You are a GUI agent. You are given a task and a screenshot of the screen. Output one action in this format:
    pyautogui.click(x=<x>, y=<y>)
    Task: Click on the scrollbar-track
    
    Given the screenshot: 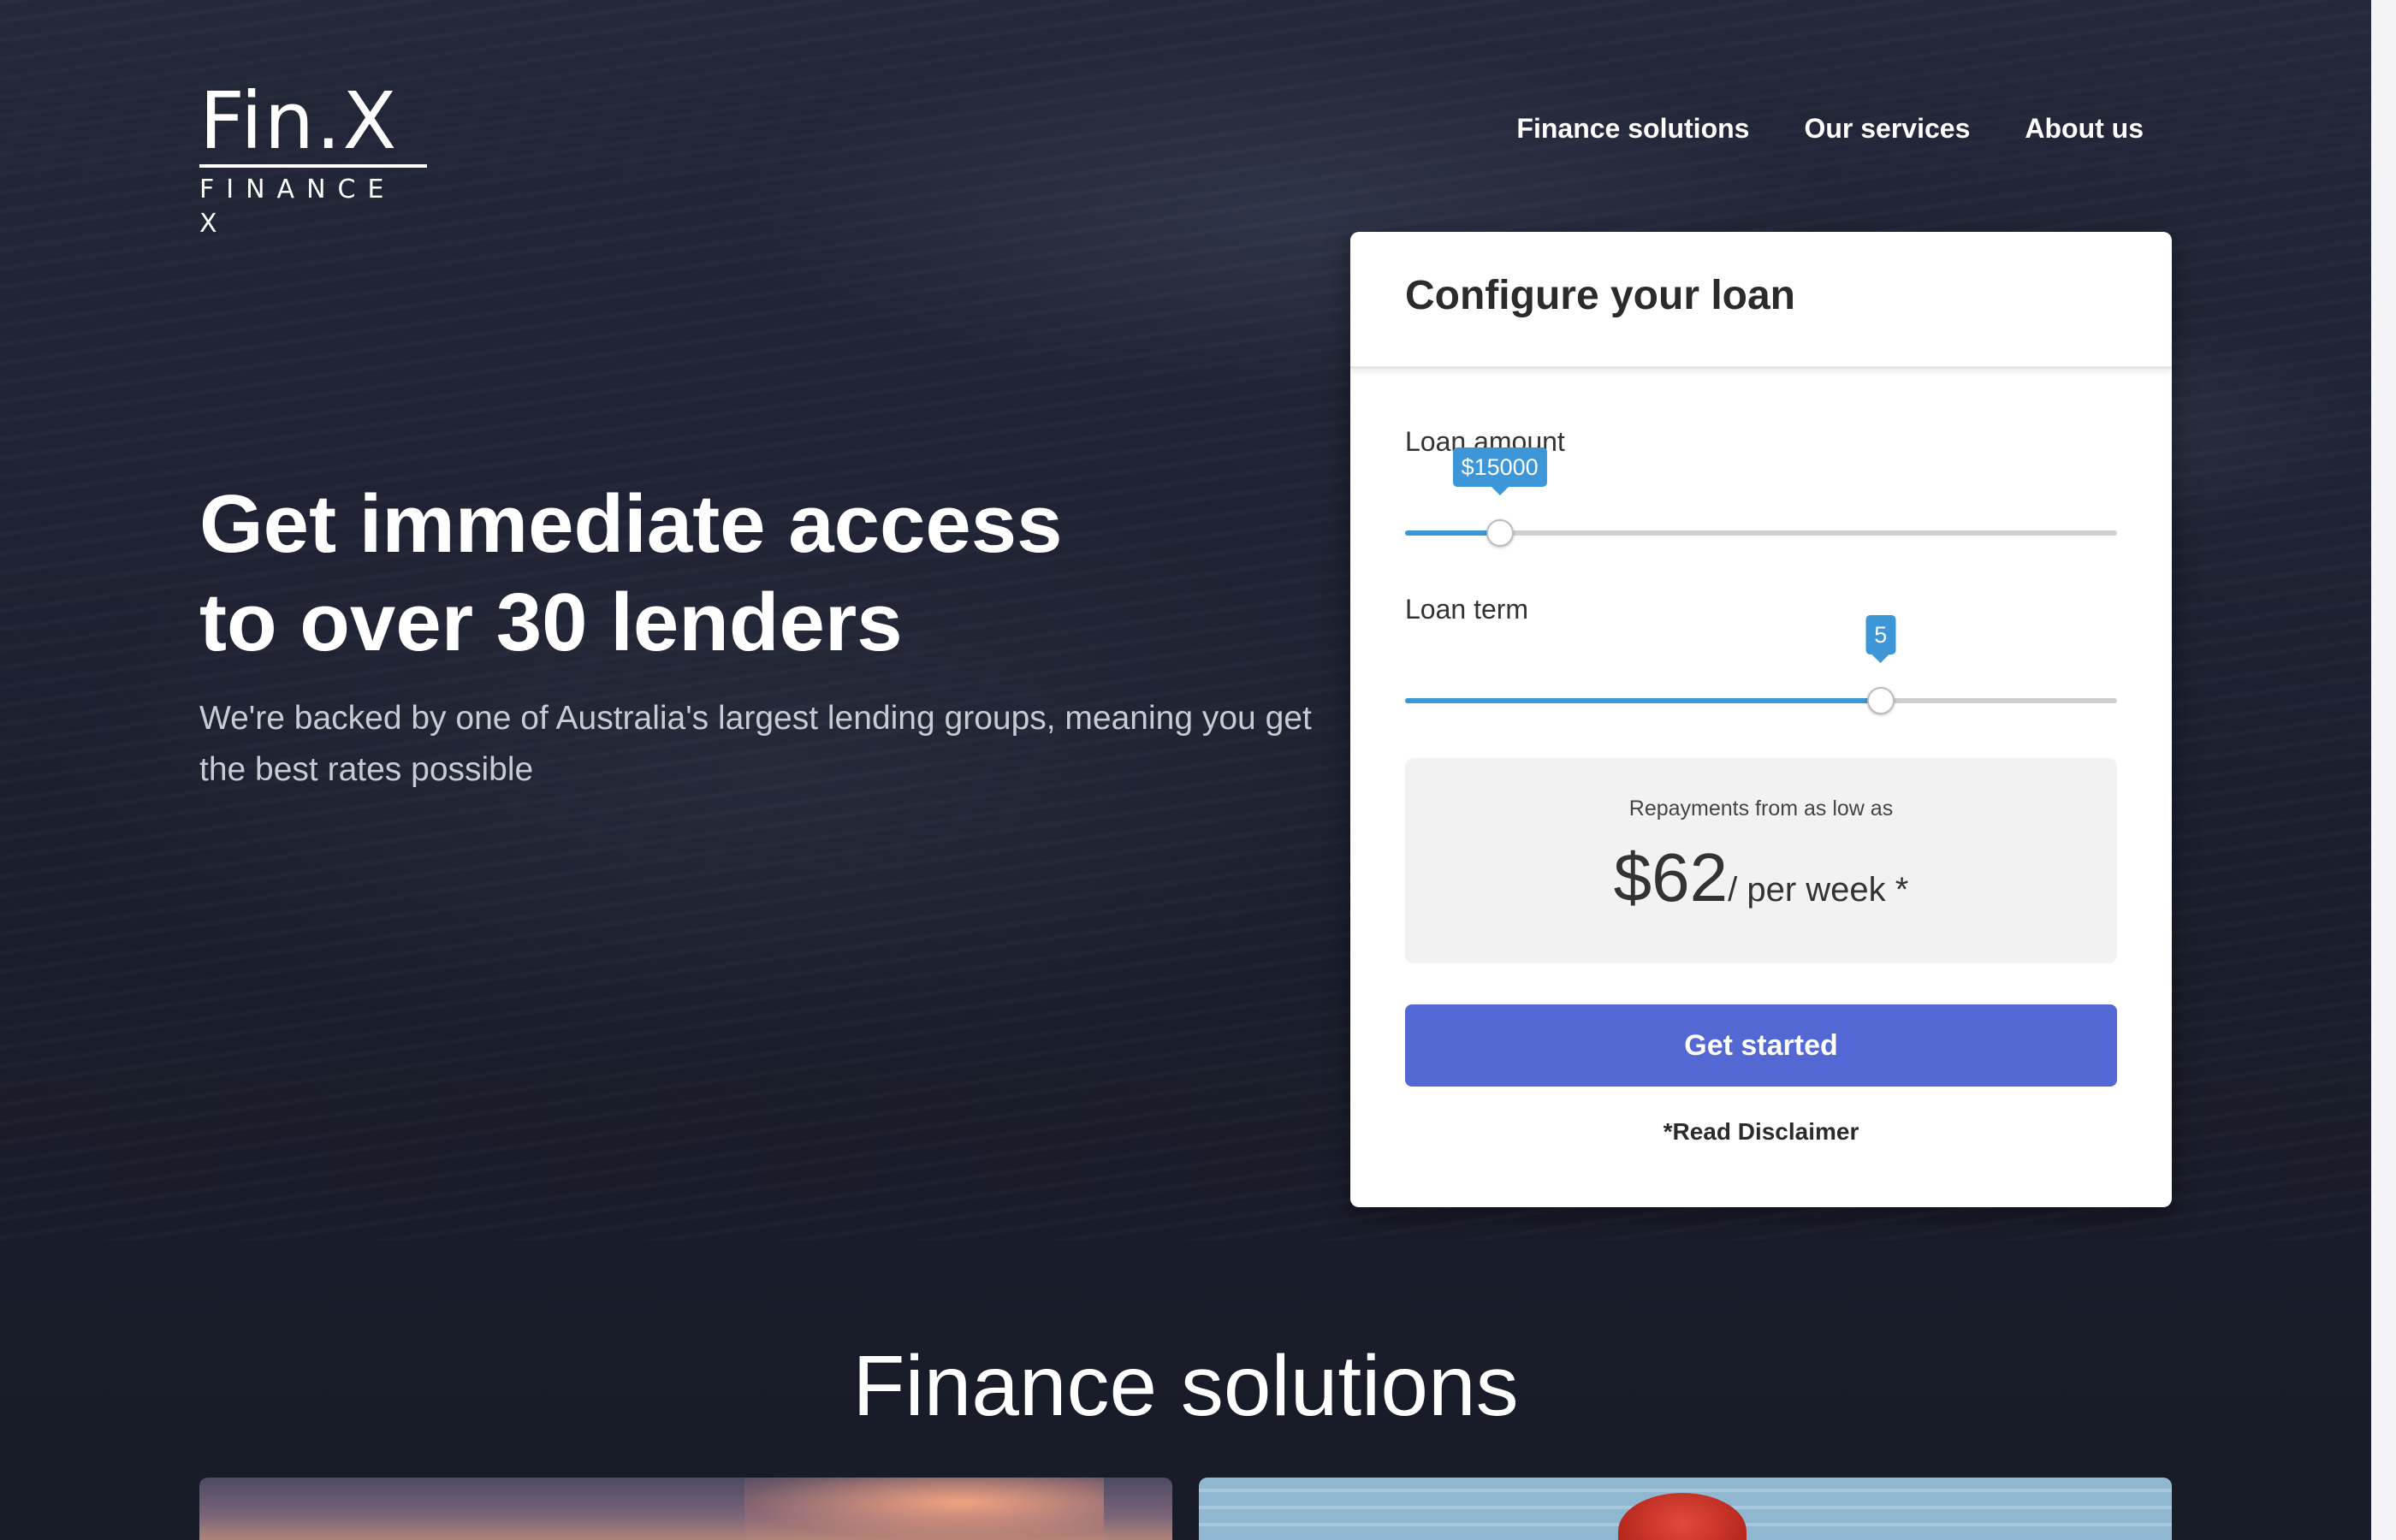 What is the action you would take?
    pyautogui.click(x=2383, y=770)
    